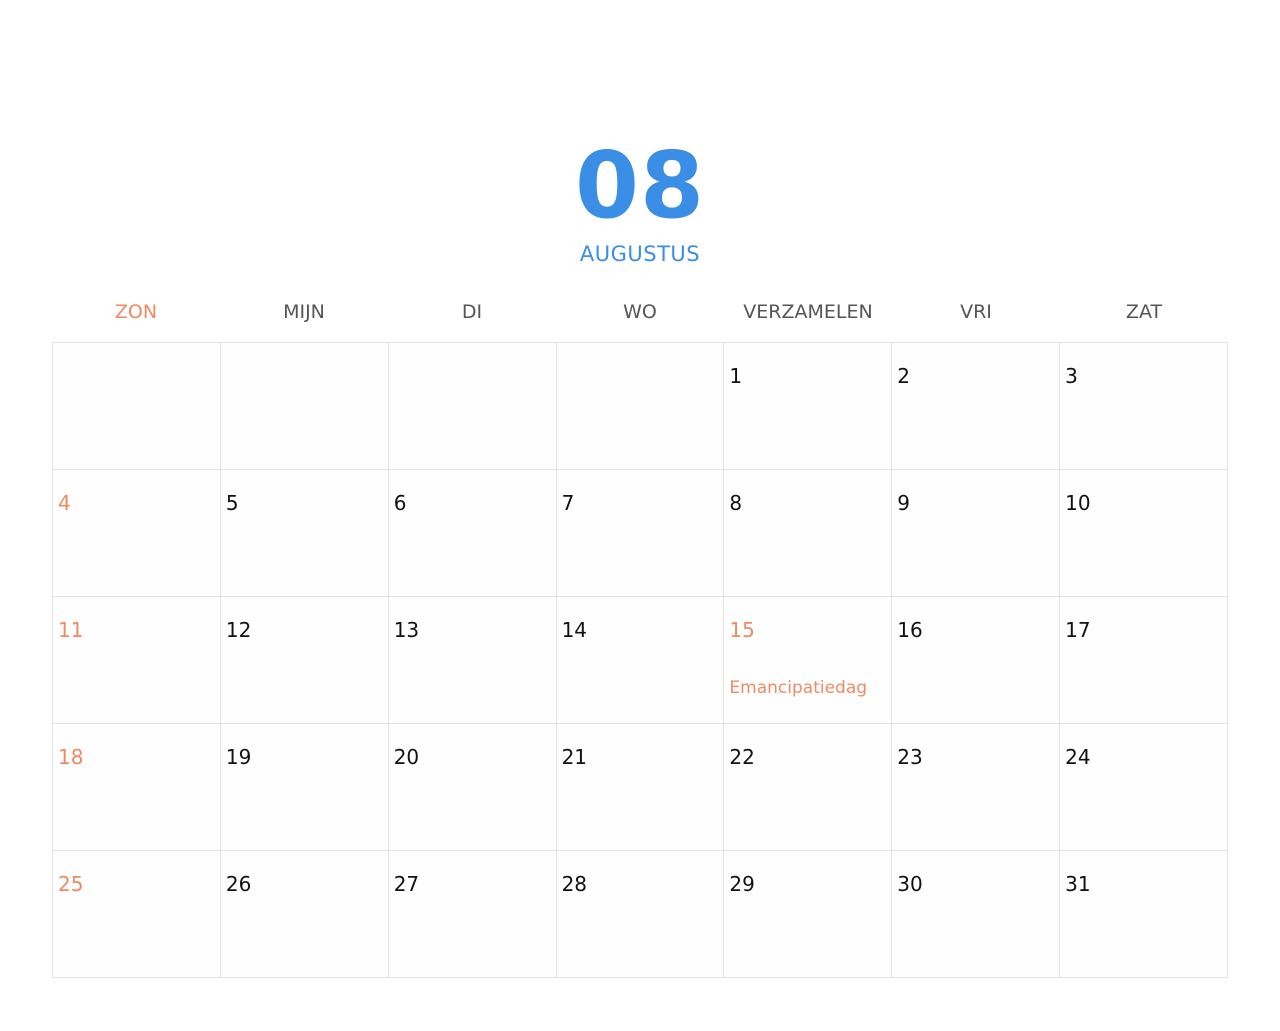 The height and width of the screenshot is (1031, 1280). I want to click on day-cell: 20, so click(472, 787).